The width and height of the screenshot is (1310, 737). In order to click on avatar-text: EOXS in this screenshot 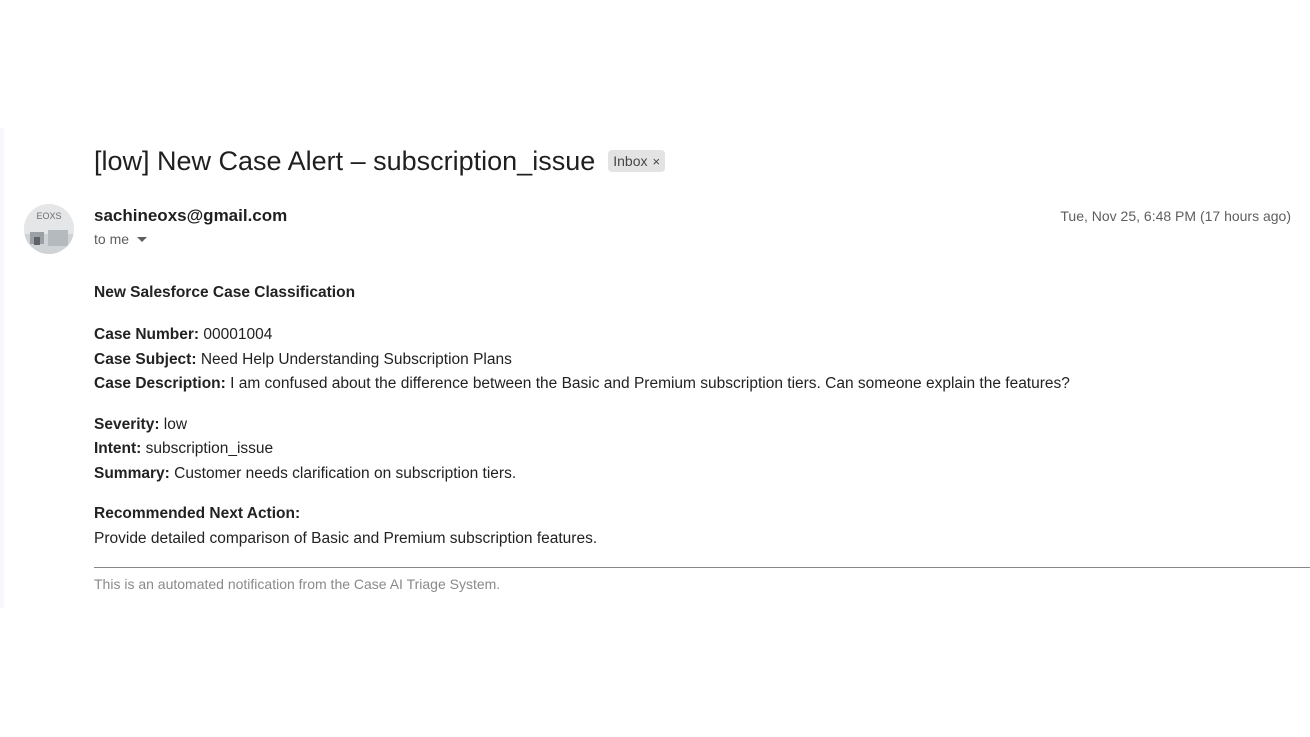, I will do `click(48, 216)`.